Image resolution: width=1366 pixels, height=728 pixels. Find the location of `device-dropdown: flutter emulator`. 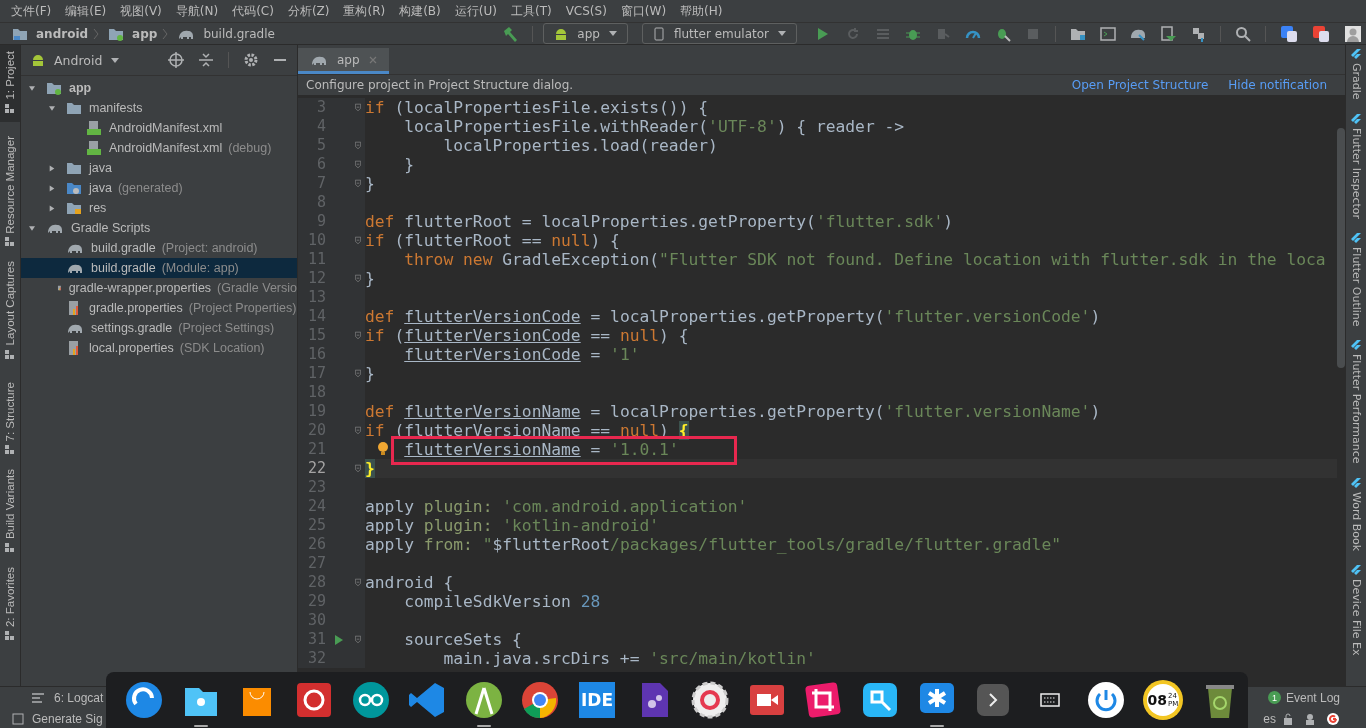

device-dropdown: flutter emulator is located at coordinates (719, 33).